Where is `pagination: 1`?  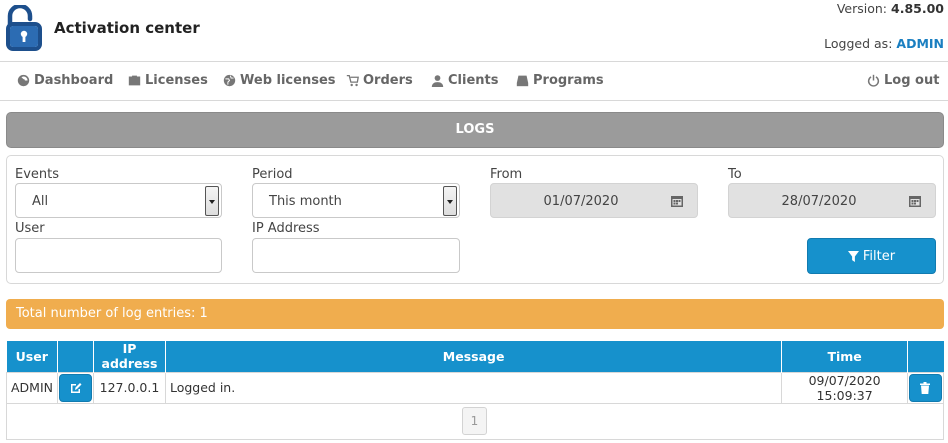 pagination: 1 is located at coordinates (475, 421).